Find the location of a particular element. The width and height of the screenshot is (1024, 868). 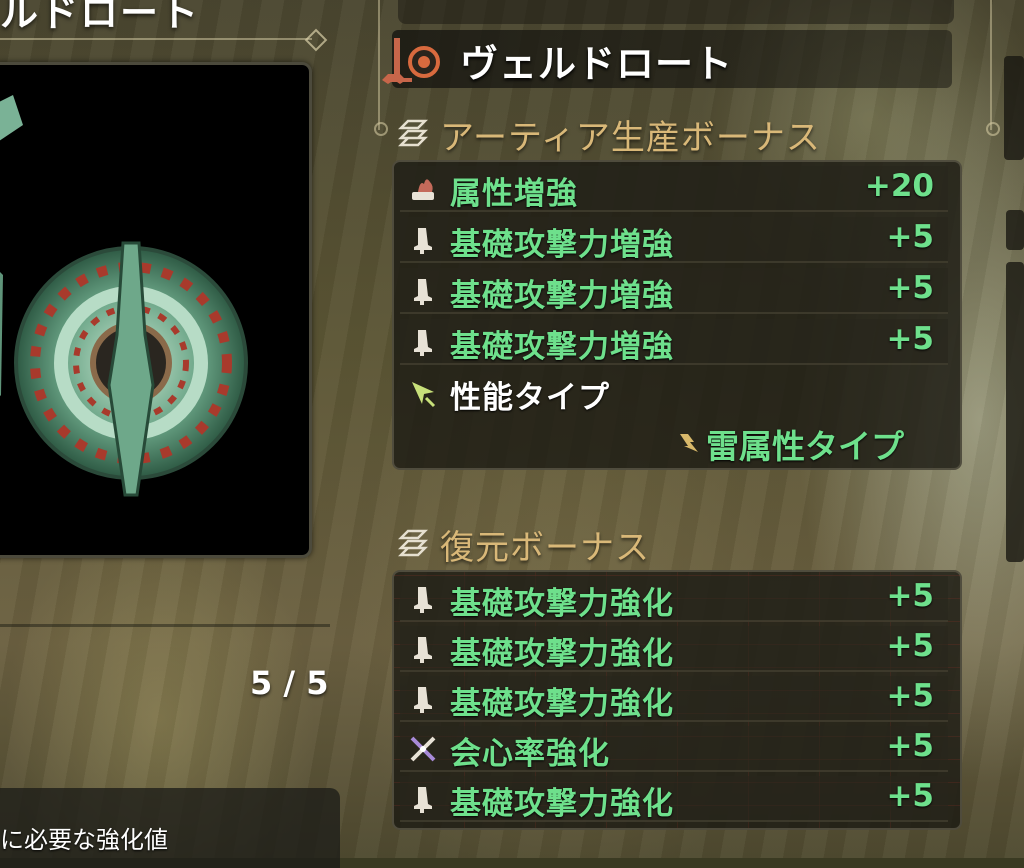

weapon-title-left: ルドロート is located at coordinates (100, 17).